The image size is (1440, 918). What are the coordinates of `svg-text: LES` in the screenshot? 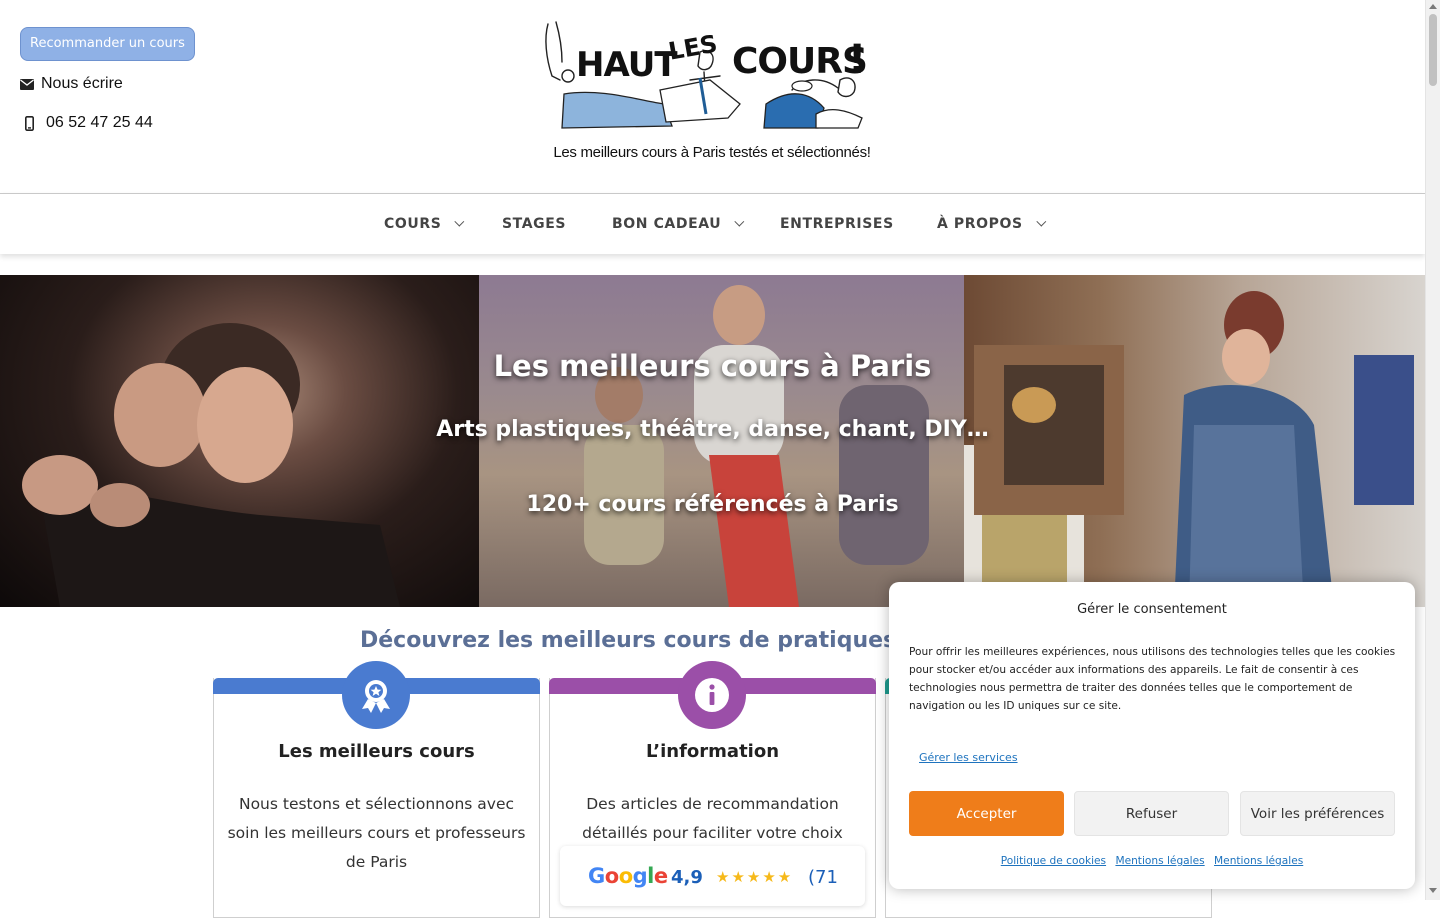 It's located at (692, 48).